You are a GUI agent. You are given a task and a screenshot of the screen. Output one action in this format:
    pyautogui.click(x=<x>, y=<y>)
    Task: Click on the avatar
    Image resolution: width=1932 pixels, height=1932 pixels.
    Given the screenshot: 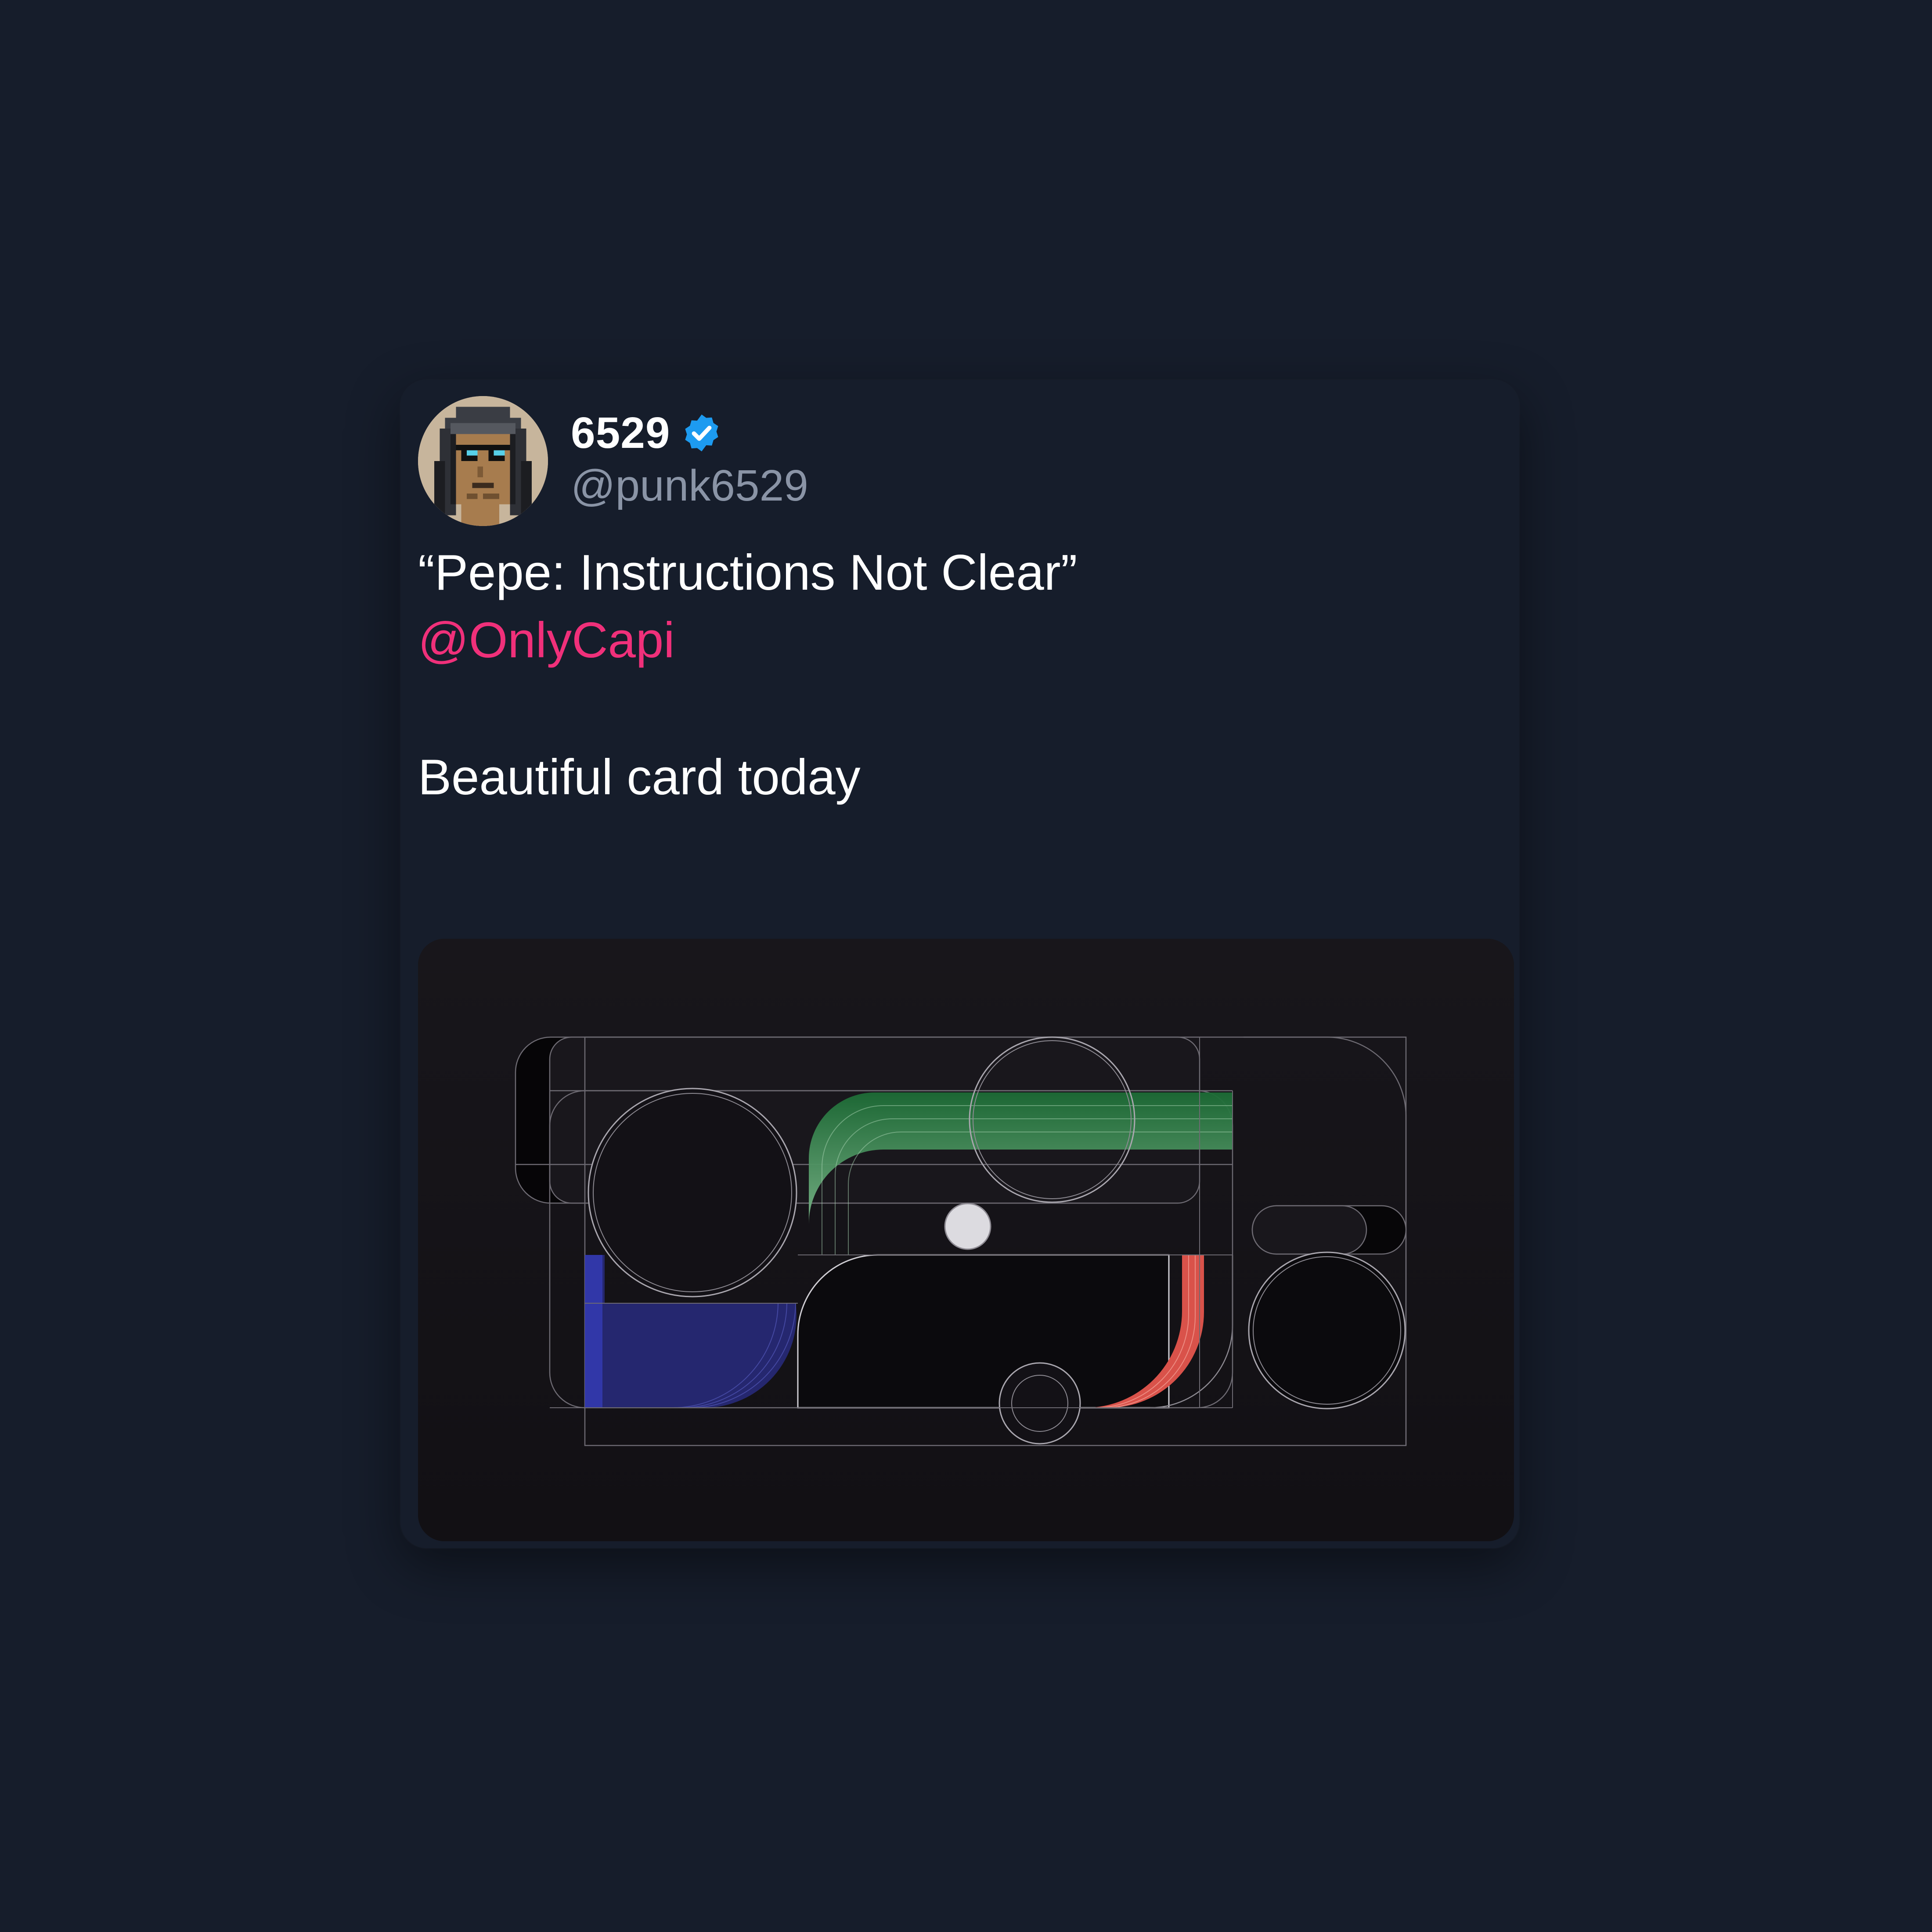 What is the action you would take?
    pyautogui.click(x=483, y=461)
    